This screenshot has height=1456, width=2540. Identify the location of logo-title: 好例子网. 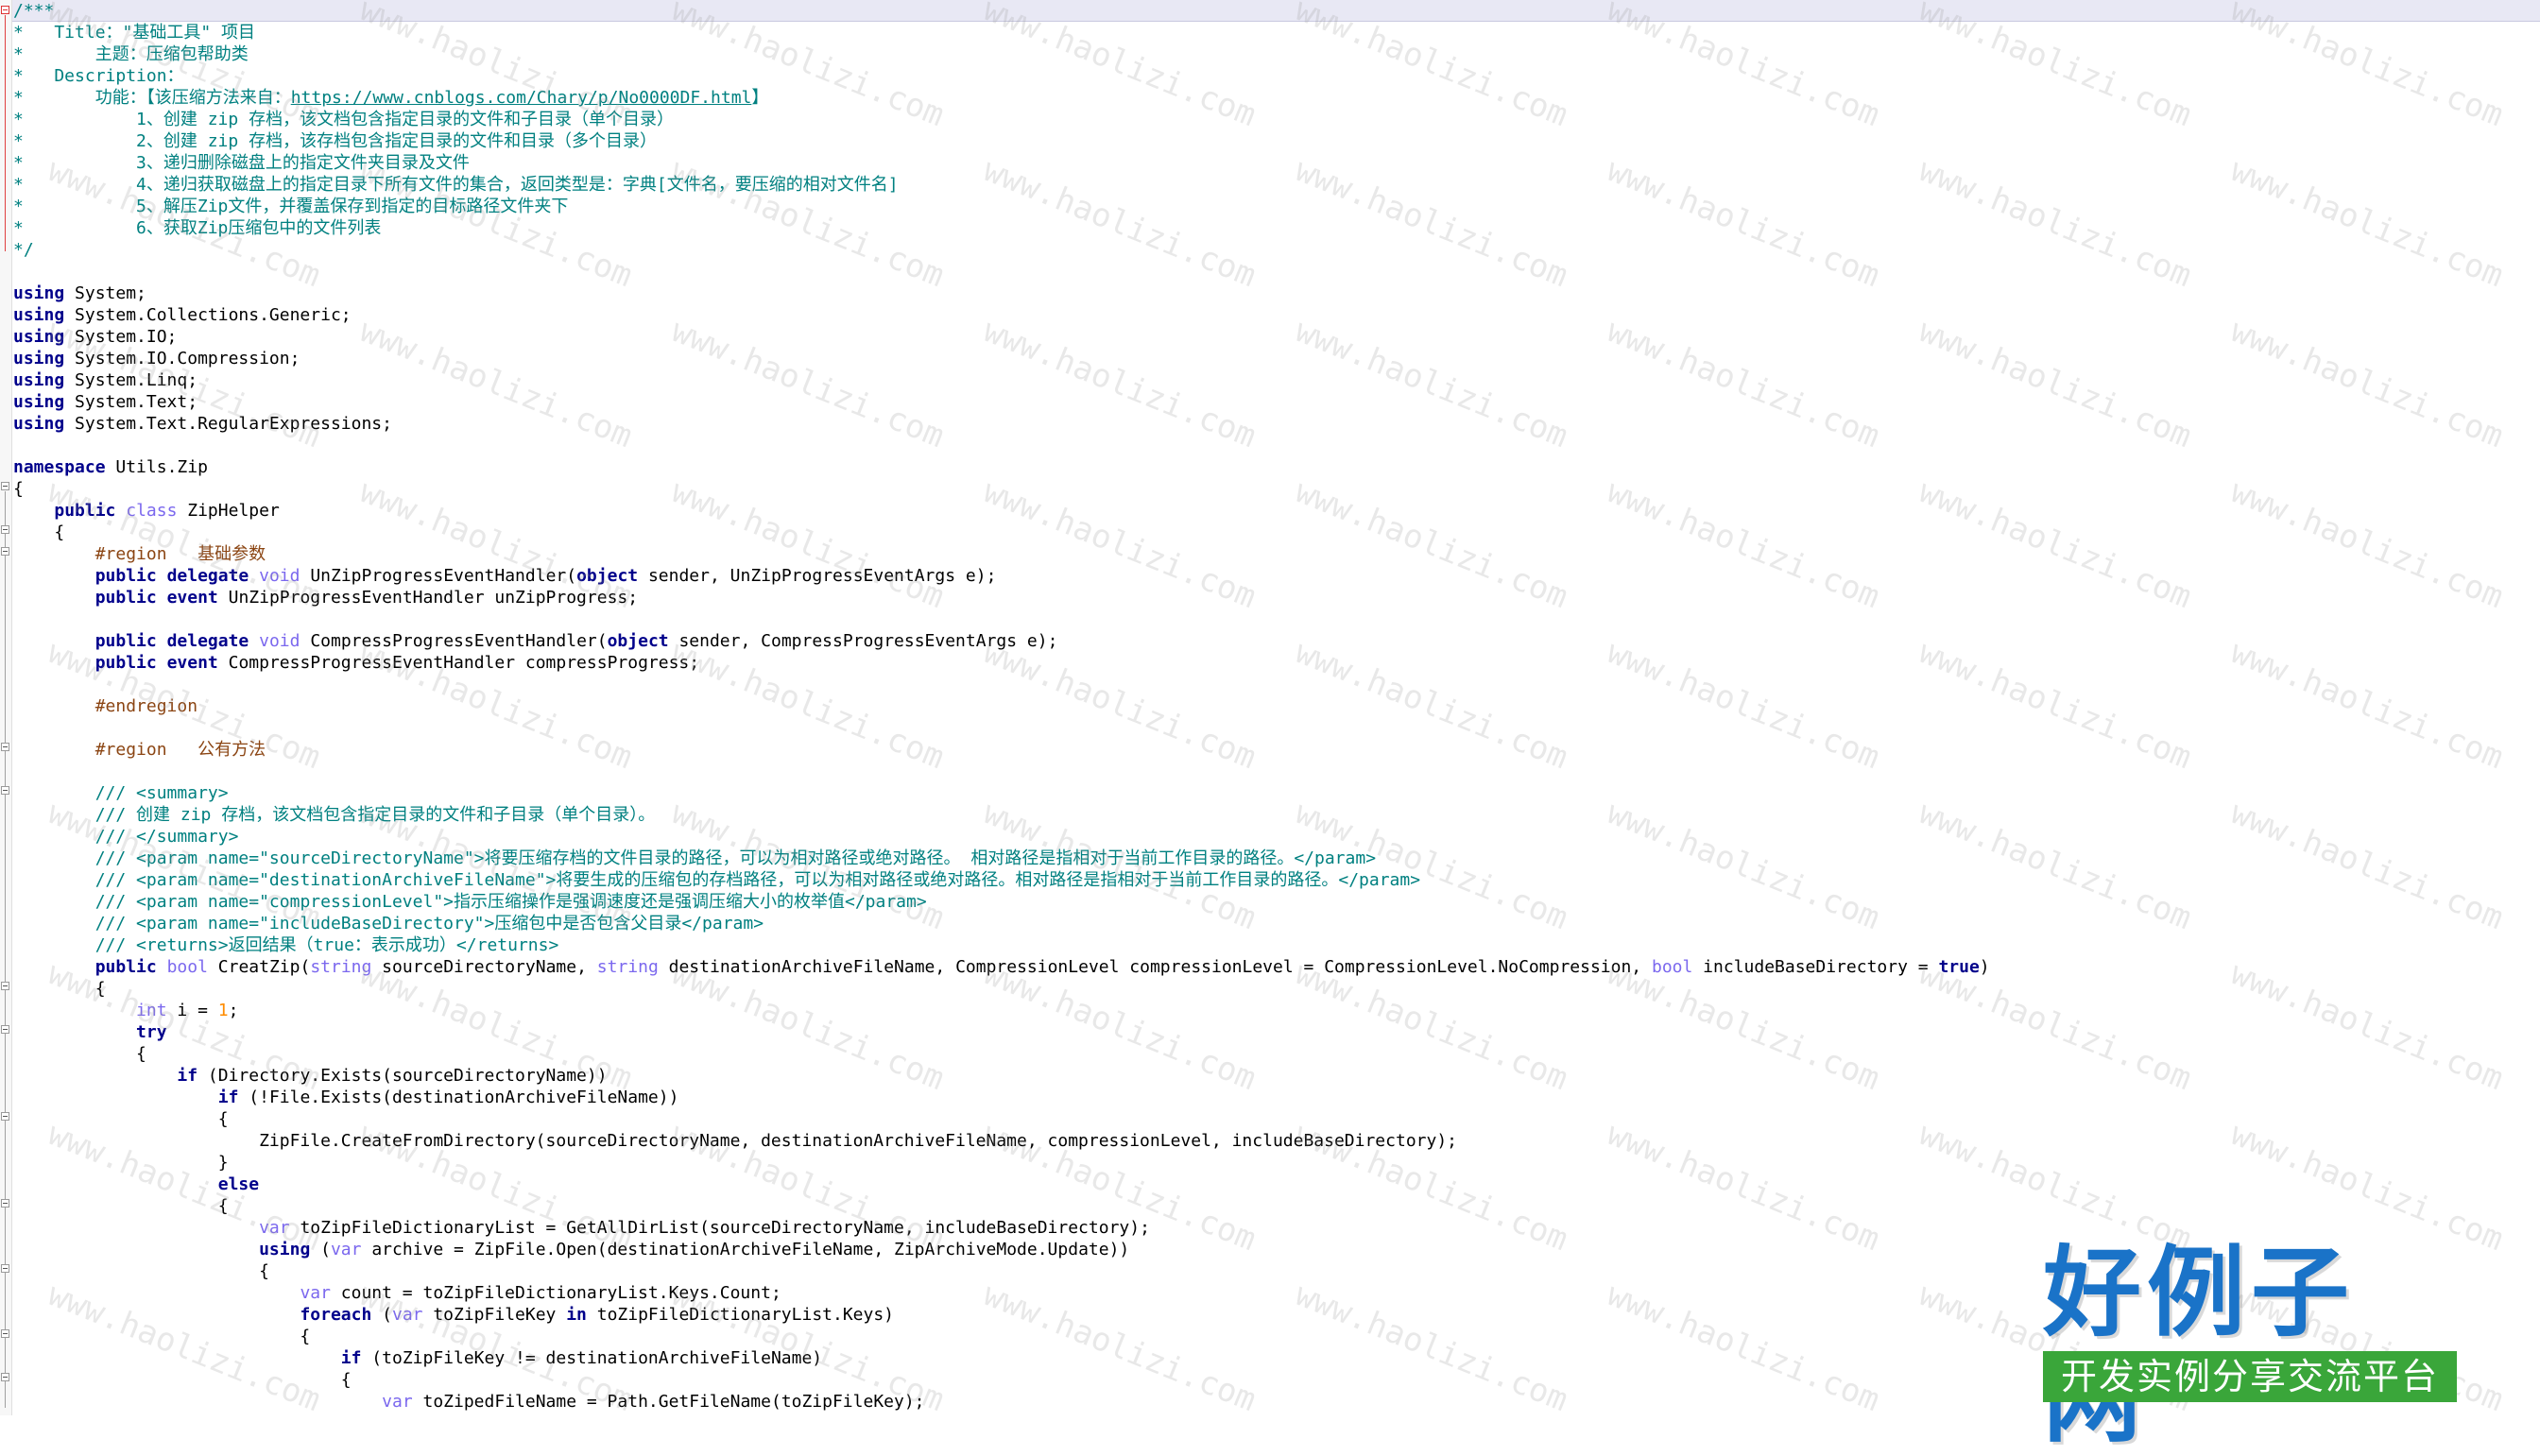
(2199, 1343).